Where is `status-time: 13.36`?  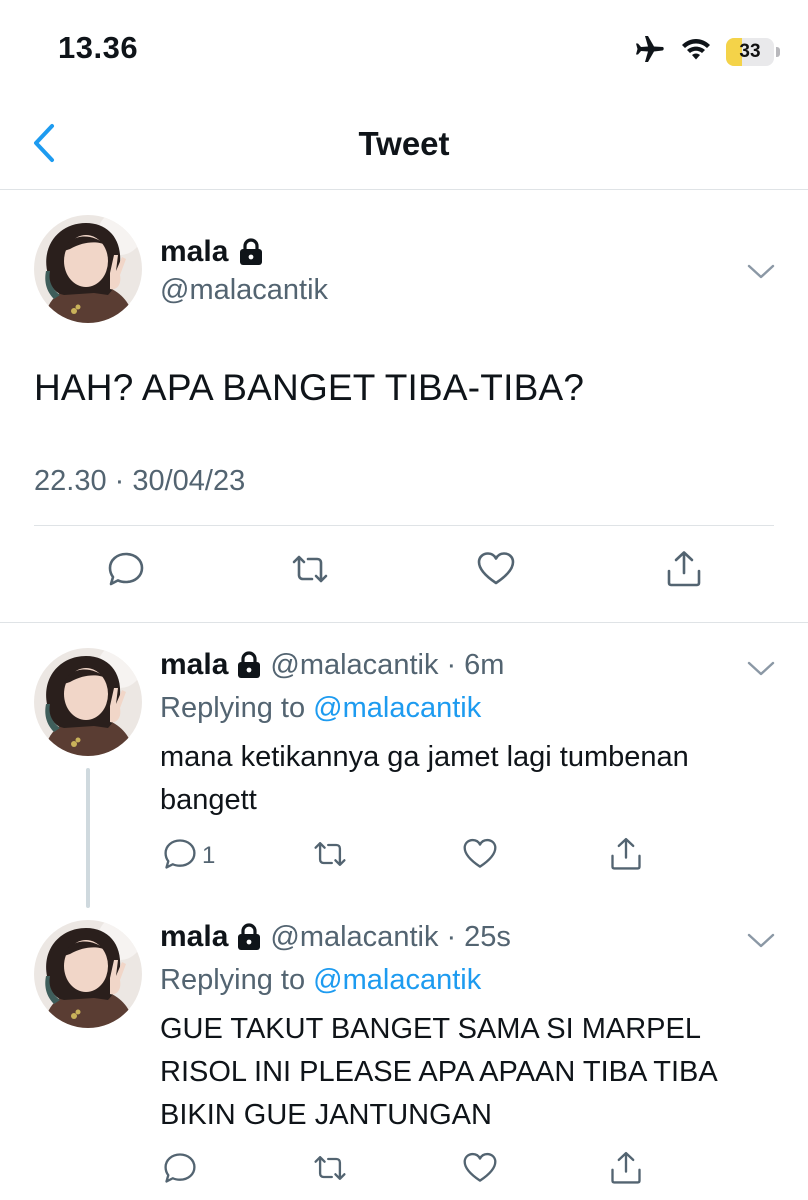 status-time: 13.36 is located at coordinates (98, 47).